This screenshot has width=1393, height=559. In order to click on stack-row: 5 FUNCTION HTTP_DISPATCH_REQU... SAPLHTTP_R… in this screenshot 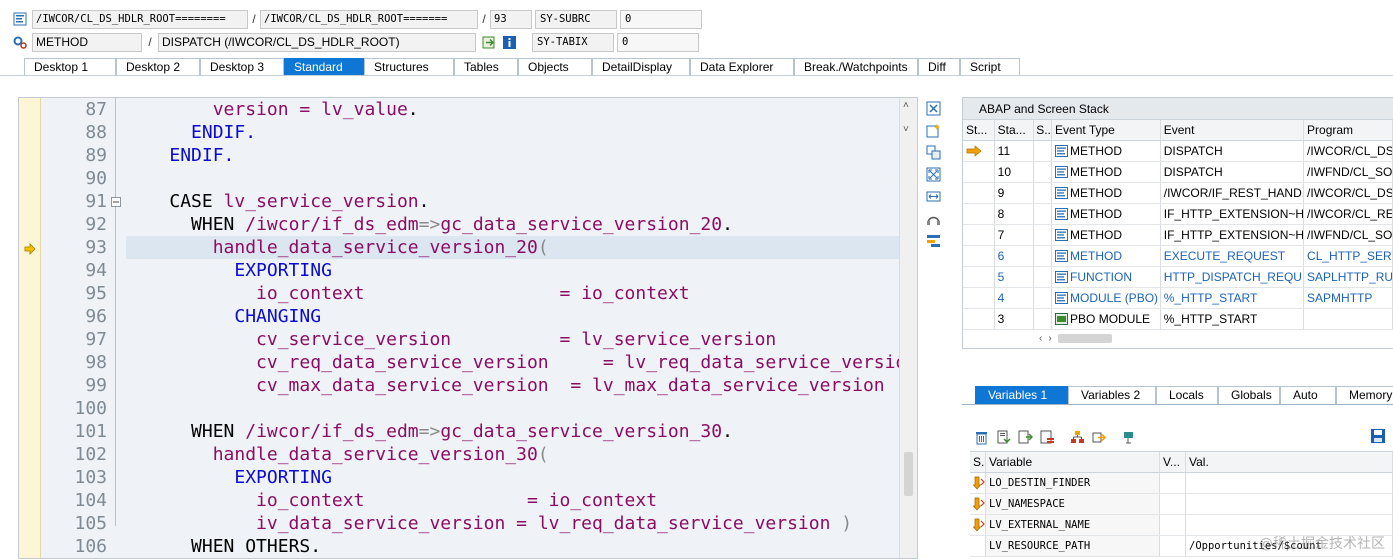, I will do `click(1178, 277)`.